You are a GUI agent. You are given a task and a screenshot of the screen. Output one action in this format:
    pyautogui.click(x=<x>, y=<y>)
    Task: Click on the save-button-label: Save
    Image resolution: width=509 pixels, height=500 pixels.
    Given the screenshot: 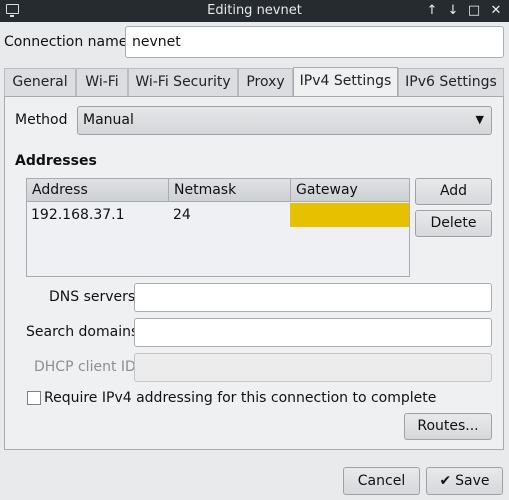 What is the action you would take?
    pyautogui.click(x=472, y=481)
    